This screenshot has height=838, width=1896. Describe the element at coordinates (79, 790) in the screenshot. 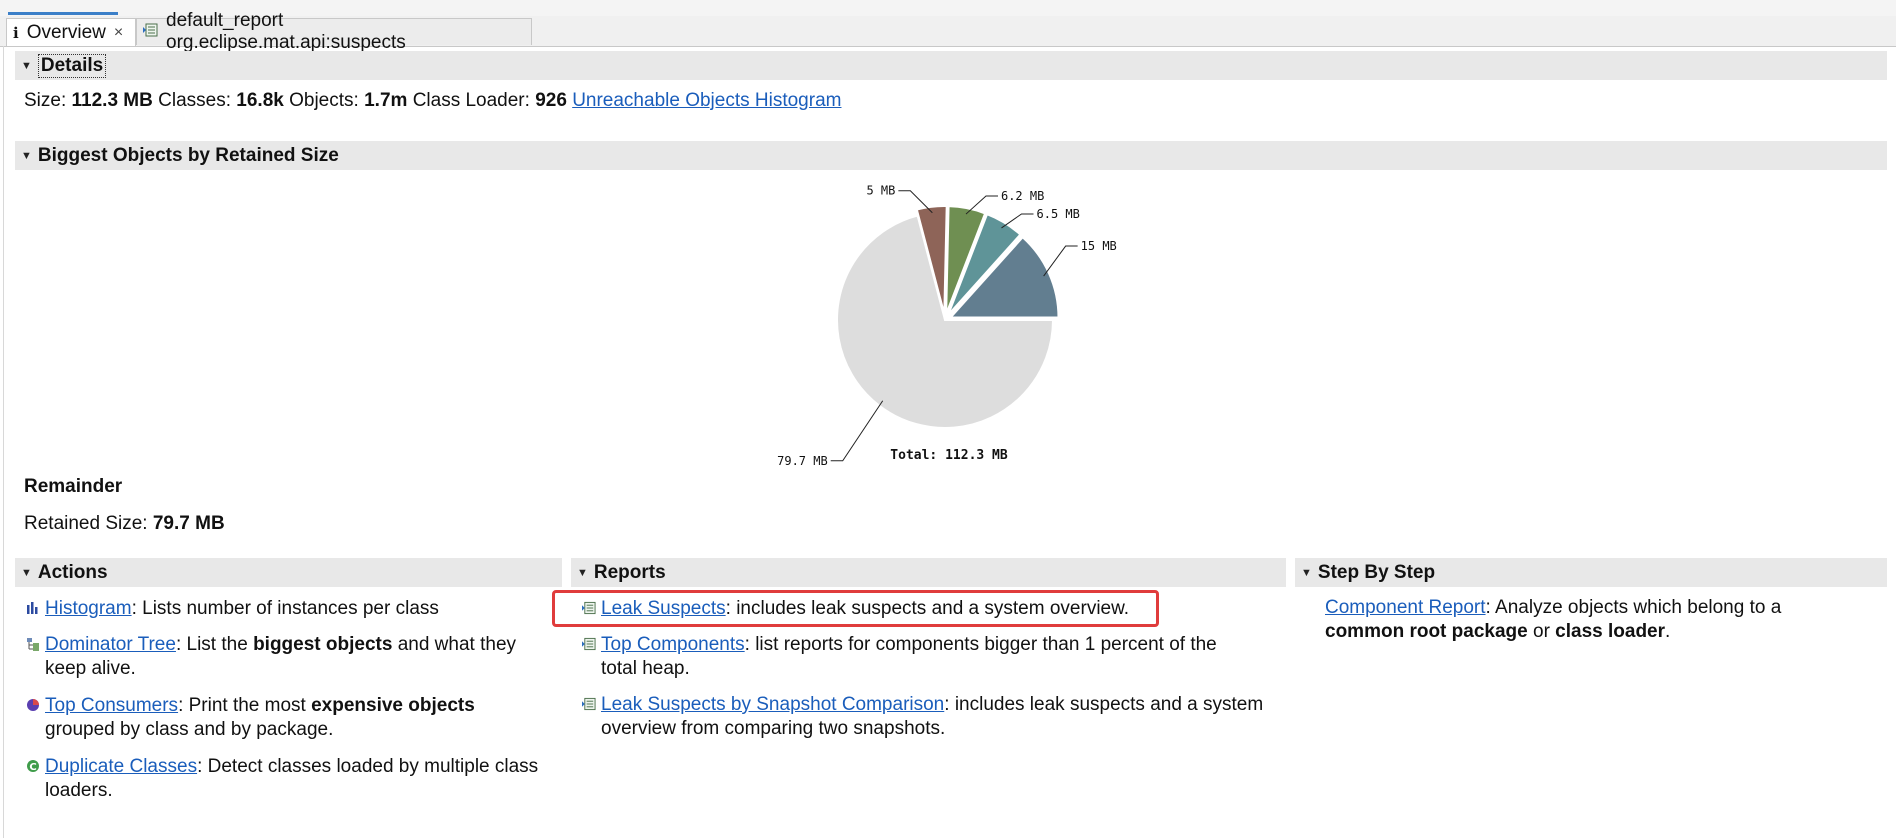

I see `duplicate-classes-desc-line2: loaders.` at that location.